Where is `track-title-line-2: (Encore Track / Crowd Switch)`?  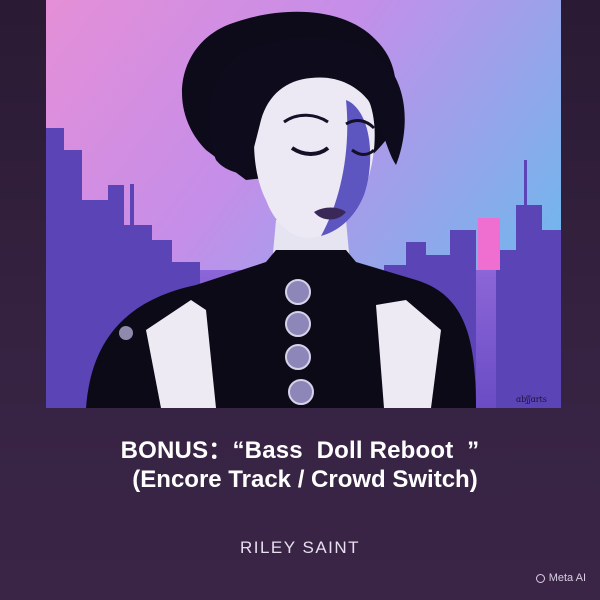
track-title-line-2: (Encore Track / Crowd Switch) is located at coordinates (305, 479).